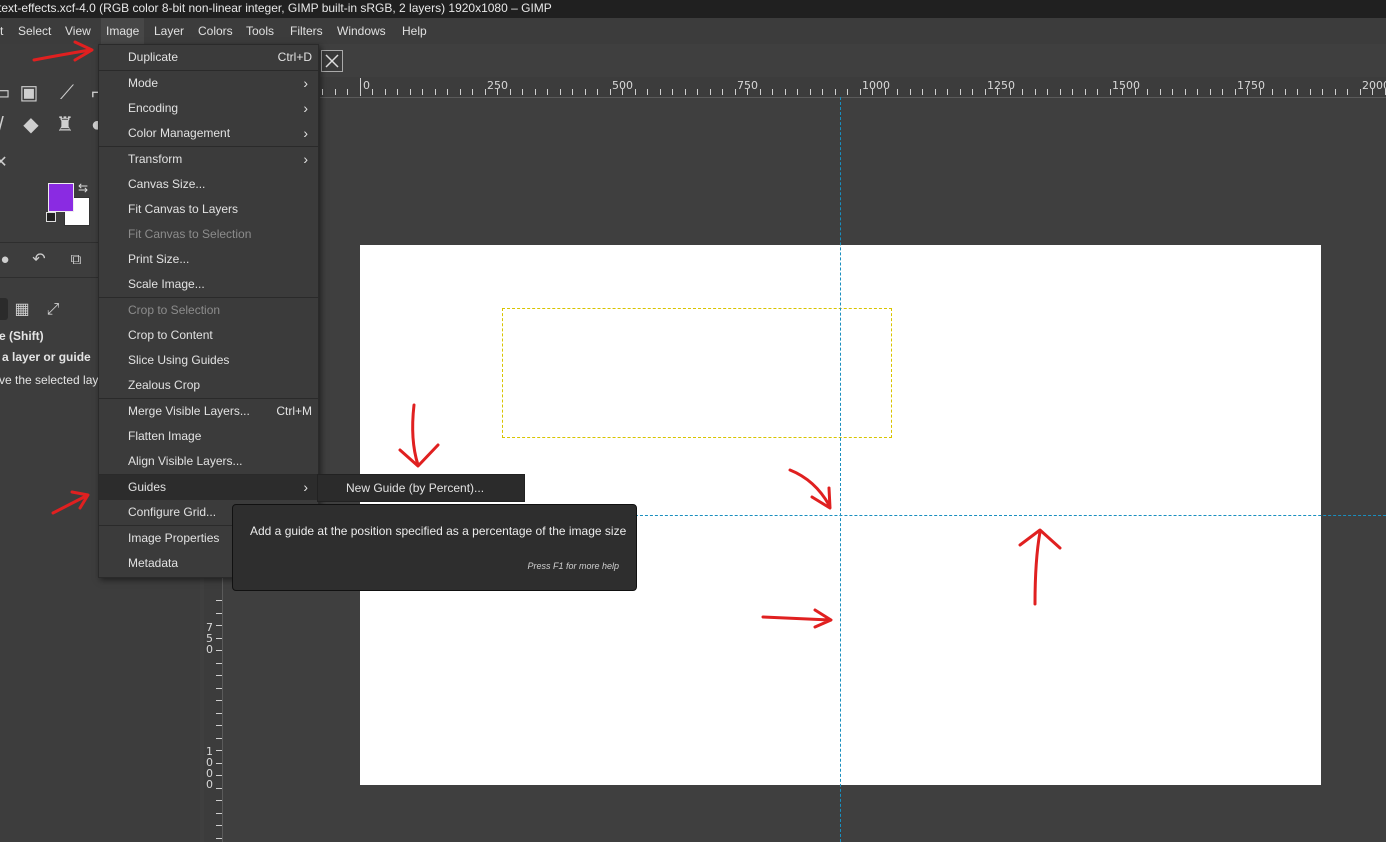 Image resolution: width=1386 pixels, height=842 pixels. Describe the element at coordinates (63, 51) in the screenshot. I see `arrow-to-image-menu` at that location.